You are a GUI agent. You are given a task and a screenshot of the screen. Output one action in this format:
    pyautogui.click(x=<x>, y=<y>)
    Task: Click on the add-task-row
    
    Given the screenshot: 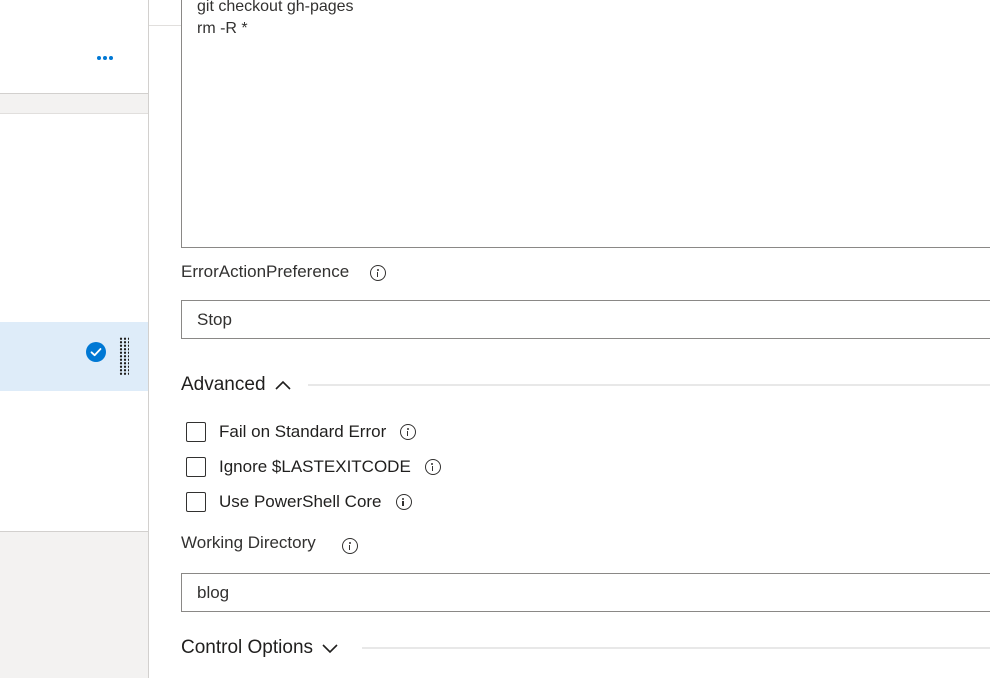 What is the action you would take?
    pyautogui.click(x=74, y=192)
    